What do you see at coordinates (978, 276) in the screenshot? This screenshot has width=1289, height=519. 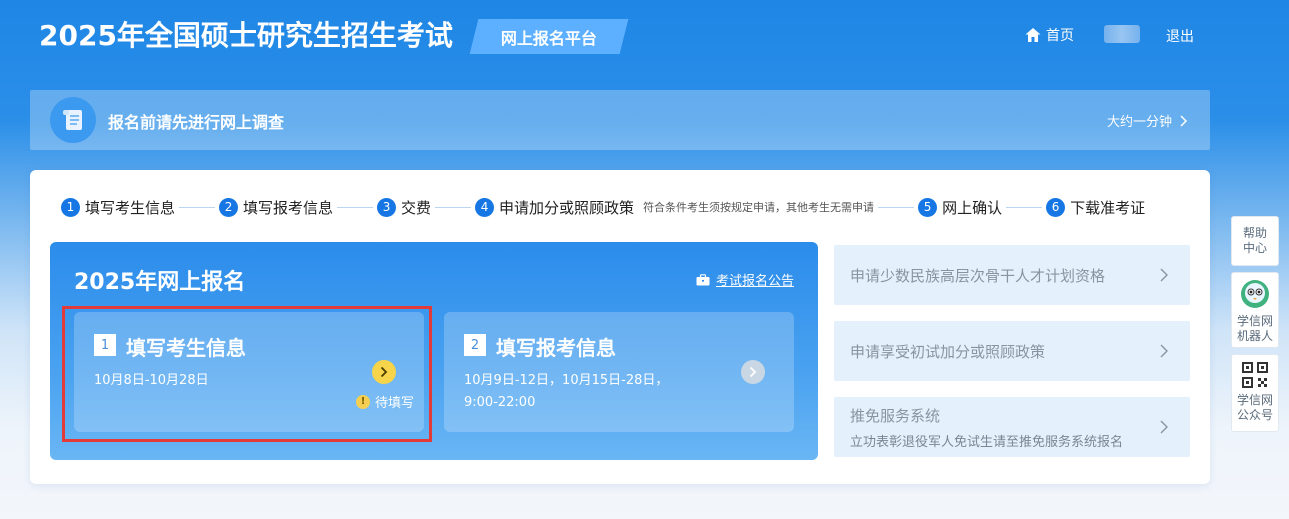 I see `side-item-label: 申请少数民族高层次骨干人才计划资格` at bounding box center [978, 276].